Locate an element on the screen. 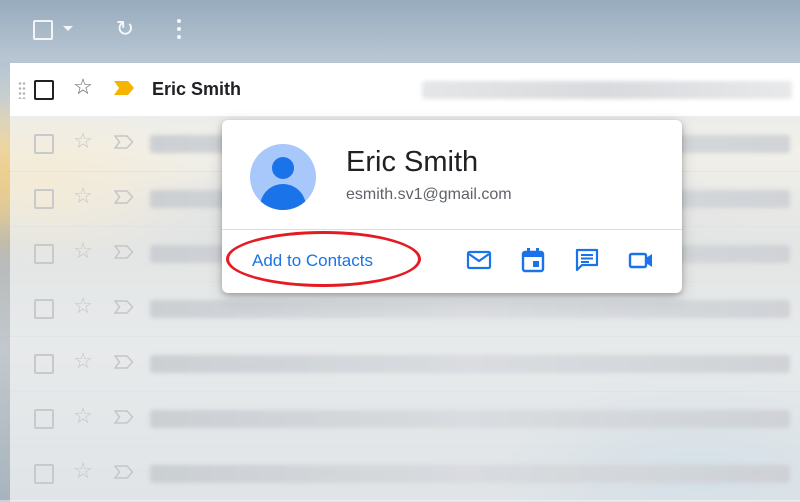  list-toolbar: ↻ is located at coordinates (400, 31).